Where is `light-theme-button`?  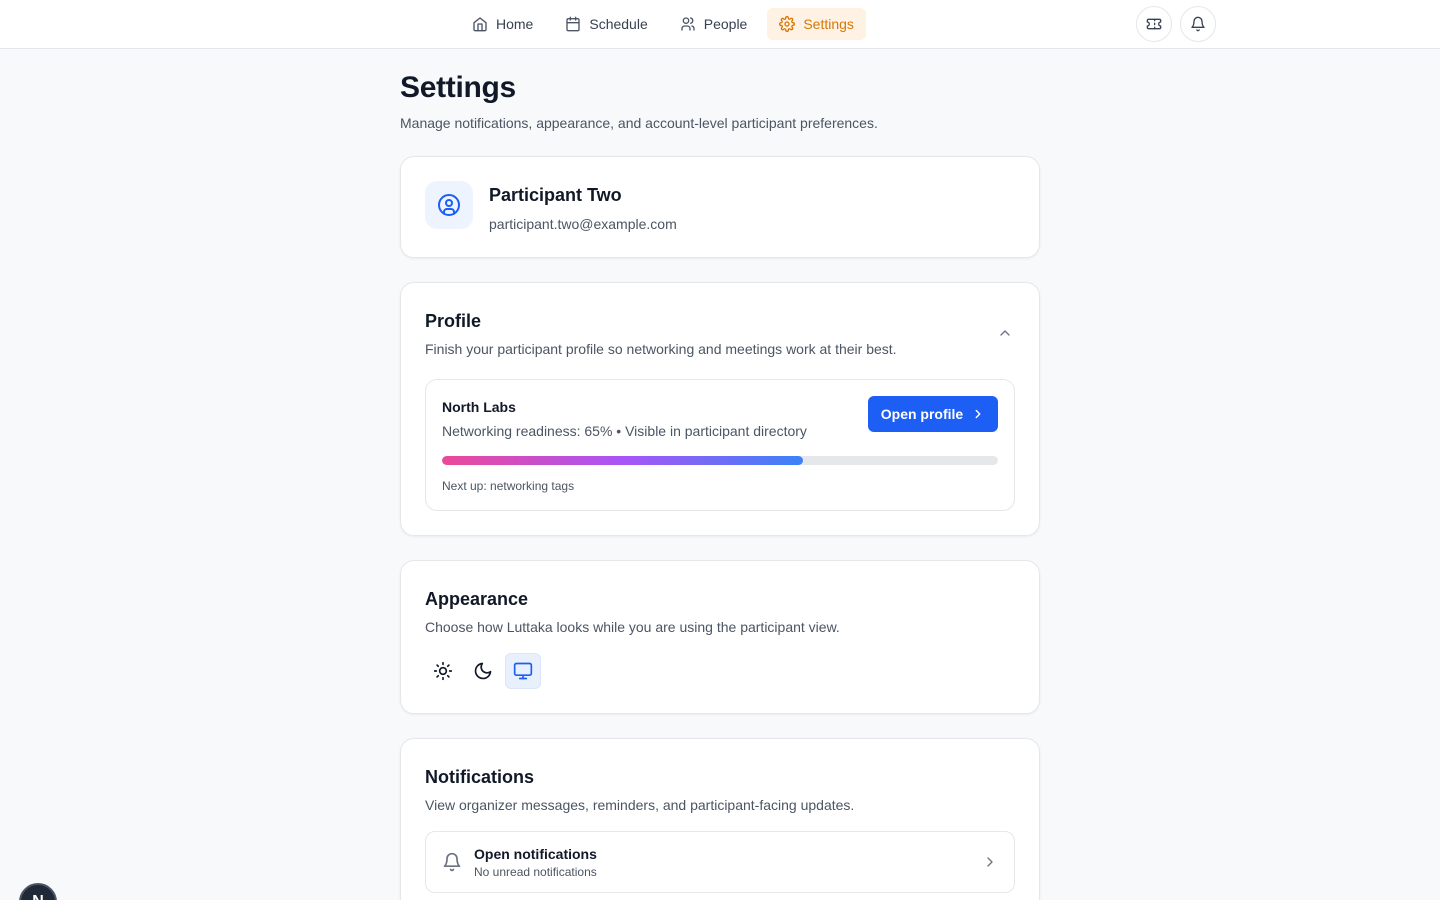
light-theme-button is located at coordinates (443, 671).